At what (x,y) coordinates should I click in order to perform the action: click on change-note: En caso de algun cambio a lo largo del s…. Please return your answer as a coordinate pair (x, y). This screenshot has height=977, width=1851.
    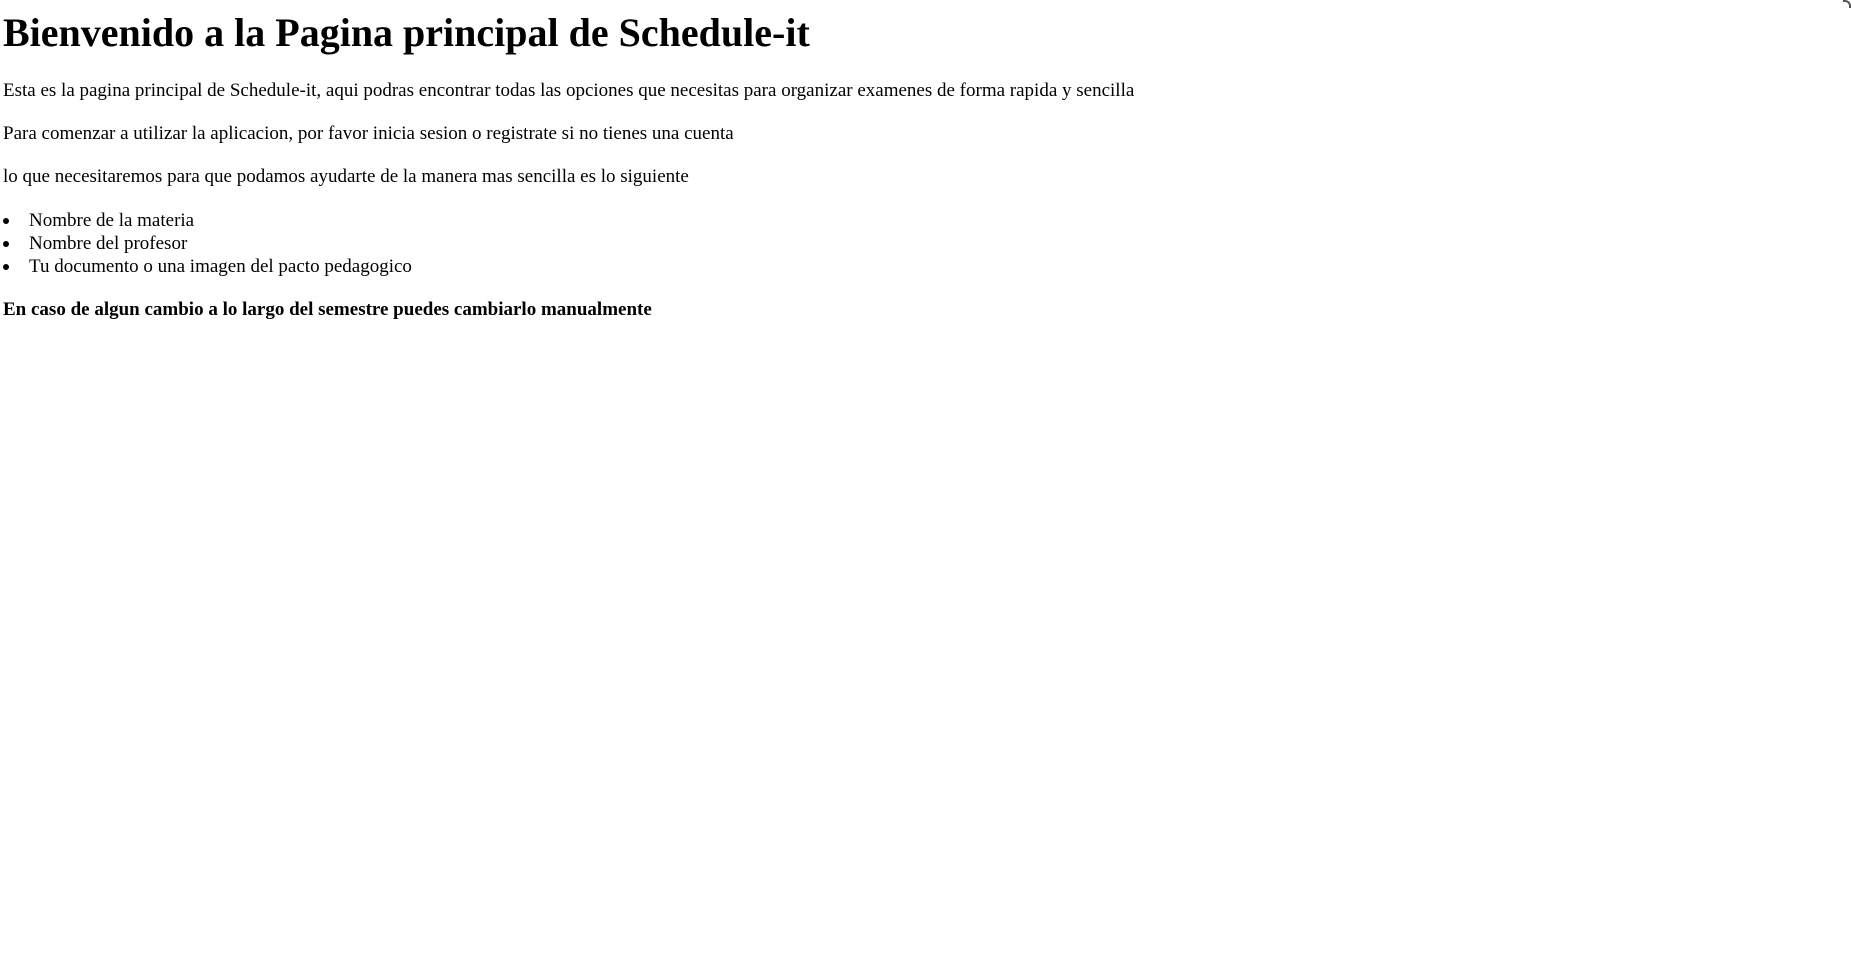
    Looking at the image, I should click on (327, 309).